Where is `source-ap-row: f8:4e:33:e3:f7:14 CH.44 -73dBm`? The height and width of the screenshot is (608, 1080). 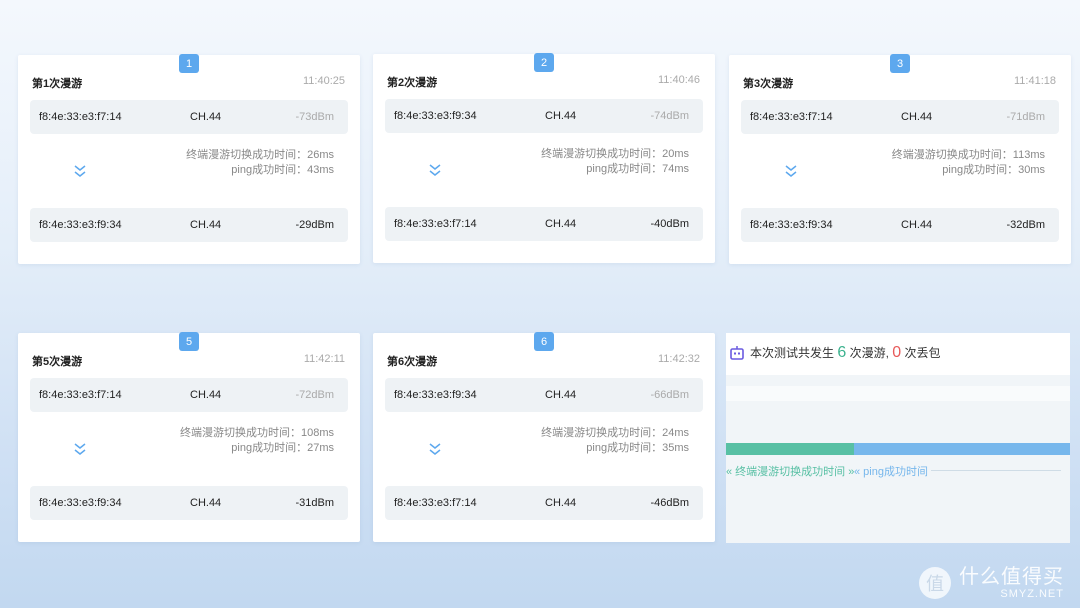 source-ap-row: f8:4e:33:e3:f7:14 CH.44 -73dBm is located at coordinates (189, 117).